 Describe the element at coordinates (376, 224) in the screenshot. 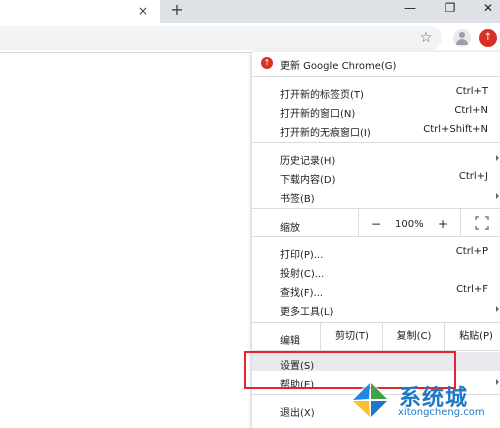

I see `zoom-out-button: −` at that location.